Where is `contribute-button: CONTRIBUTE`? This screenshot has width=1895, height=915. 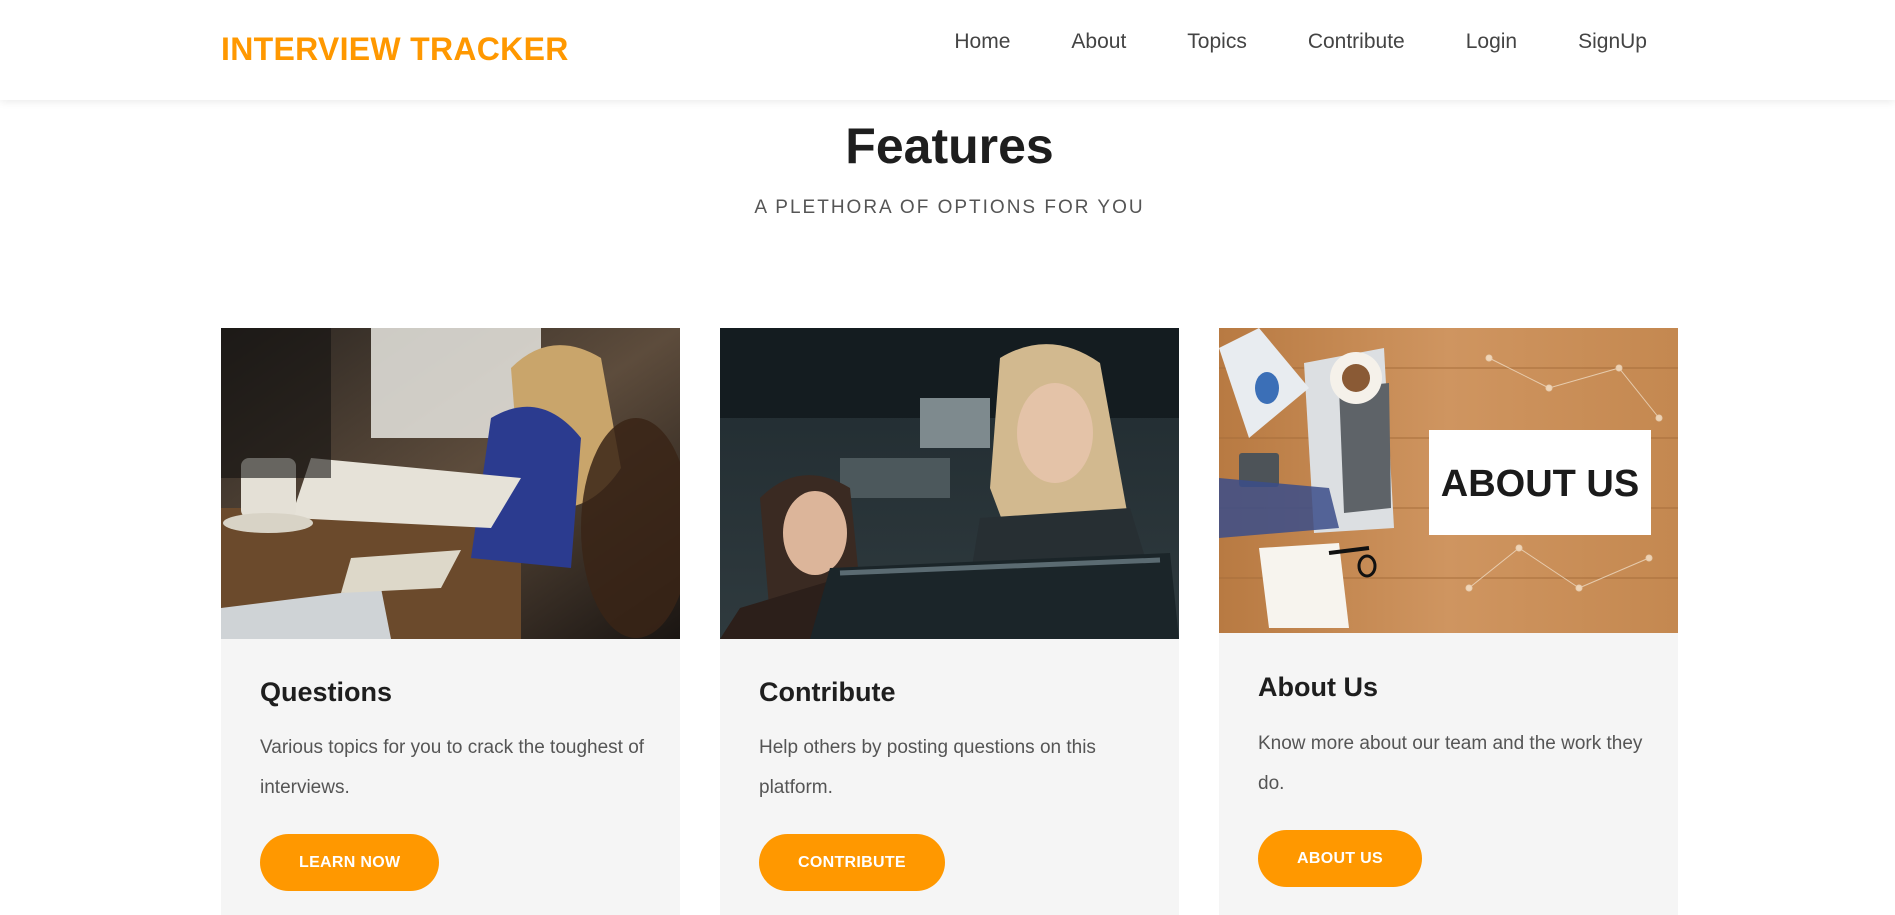 contribute-button: CONTRIBUTE is located at coordinates (852, 862).